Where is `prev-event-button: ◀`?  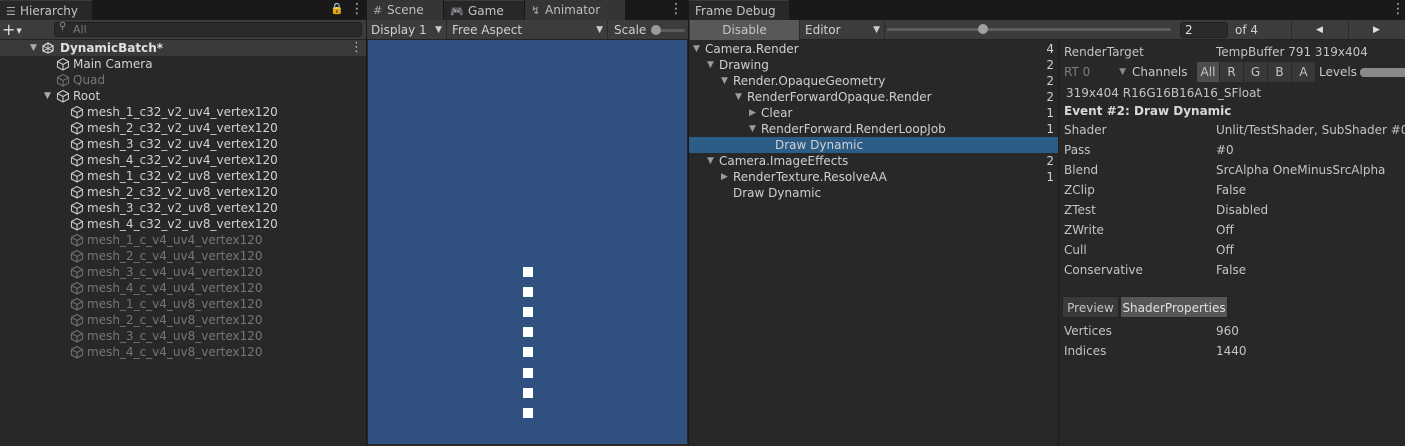
prev-event-button: ◀ is located at coordinates (1319, 30).